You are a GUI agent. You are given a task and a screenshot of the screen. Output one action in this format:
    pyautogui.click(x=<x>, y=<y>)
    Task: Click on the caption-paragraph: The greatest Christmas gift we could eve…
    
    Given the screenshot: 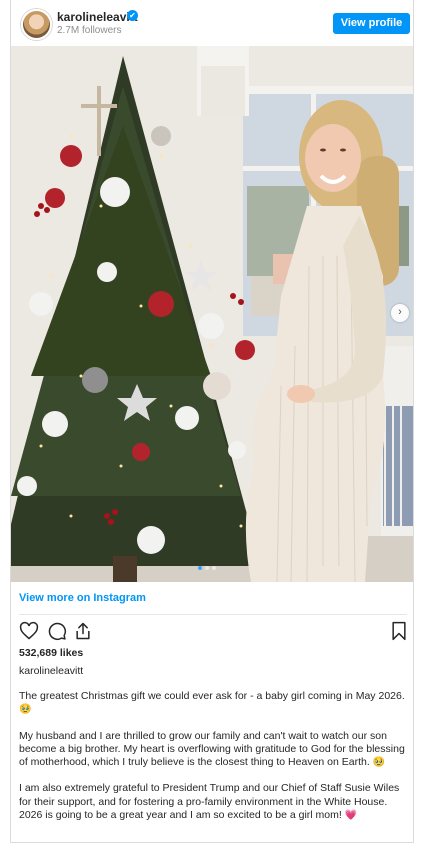 What is the action you would take?
    pyautogui.click(x=214, y=703)
    